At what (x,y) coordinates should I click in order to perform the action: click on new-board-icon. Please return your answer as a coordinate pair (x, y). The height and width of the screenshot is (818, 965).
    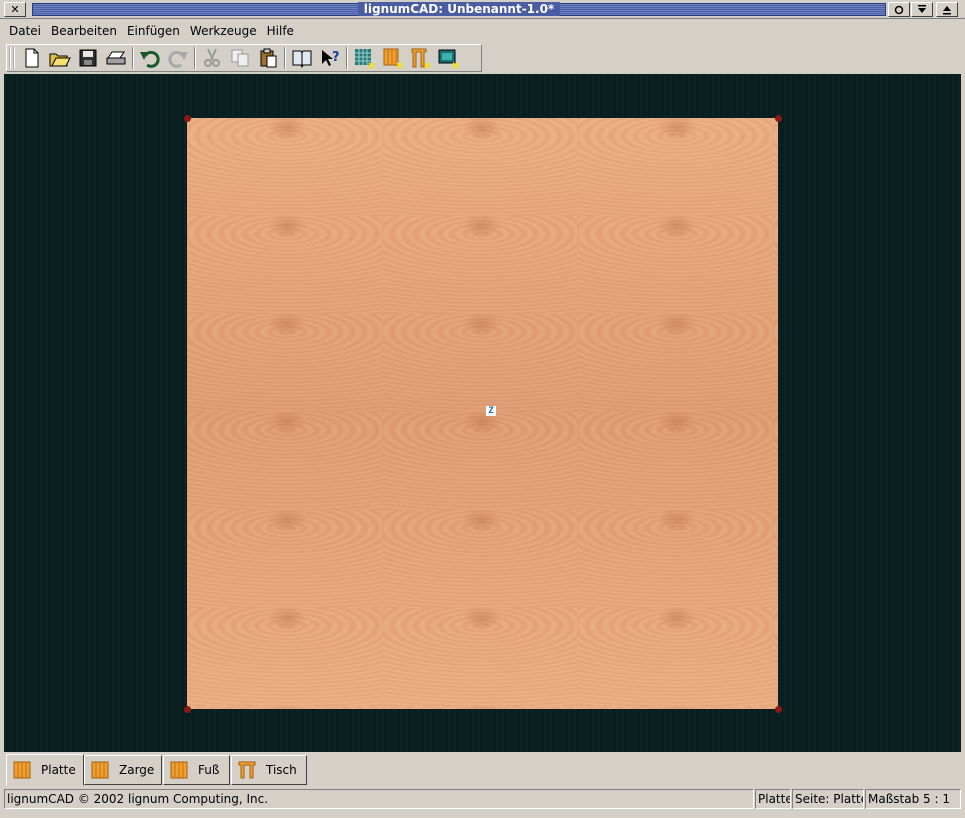
    Looking at the image, I should click on (393, 58).